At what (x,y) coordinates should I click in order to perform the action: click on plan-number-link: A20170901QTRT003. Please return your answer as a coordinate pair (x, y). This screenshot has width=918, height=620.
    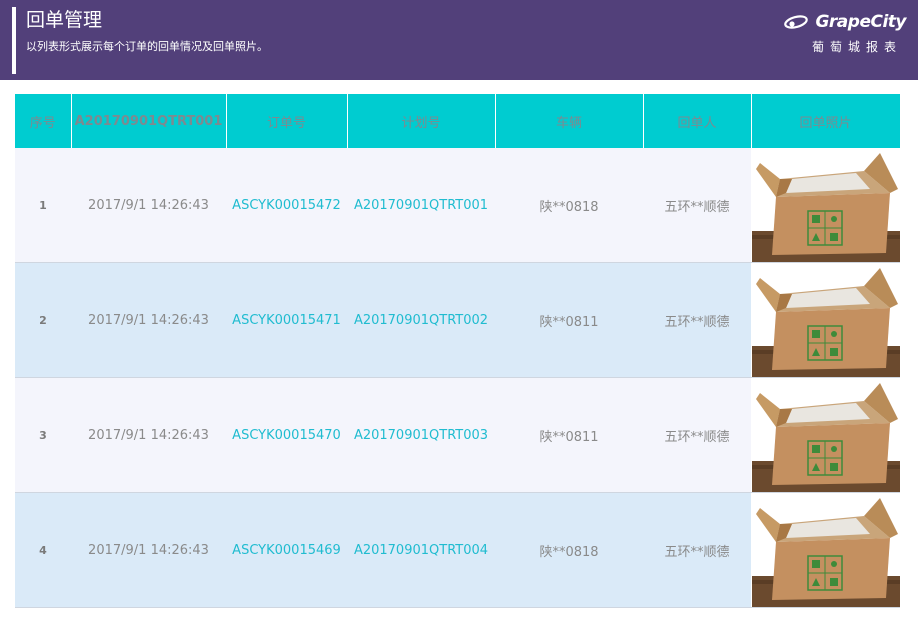
    Looking at the image, I should click on (421, 435).